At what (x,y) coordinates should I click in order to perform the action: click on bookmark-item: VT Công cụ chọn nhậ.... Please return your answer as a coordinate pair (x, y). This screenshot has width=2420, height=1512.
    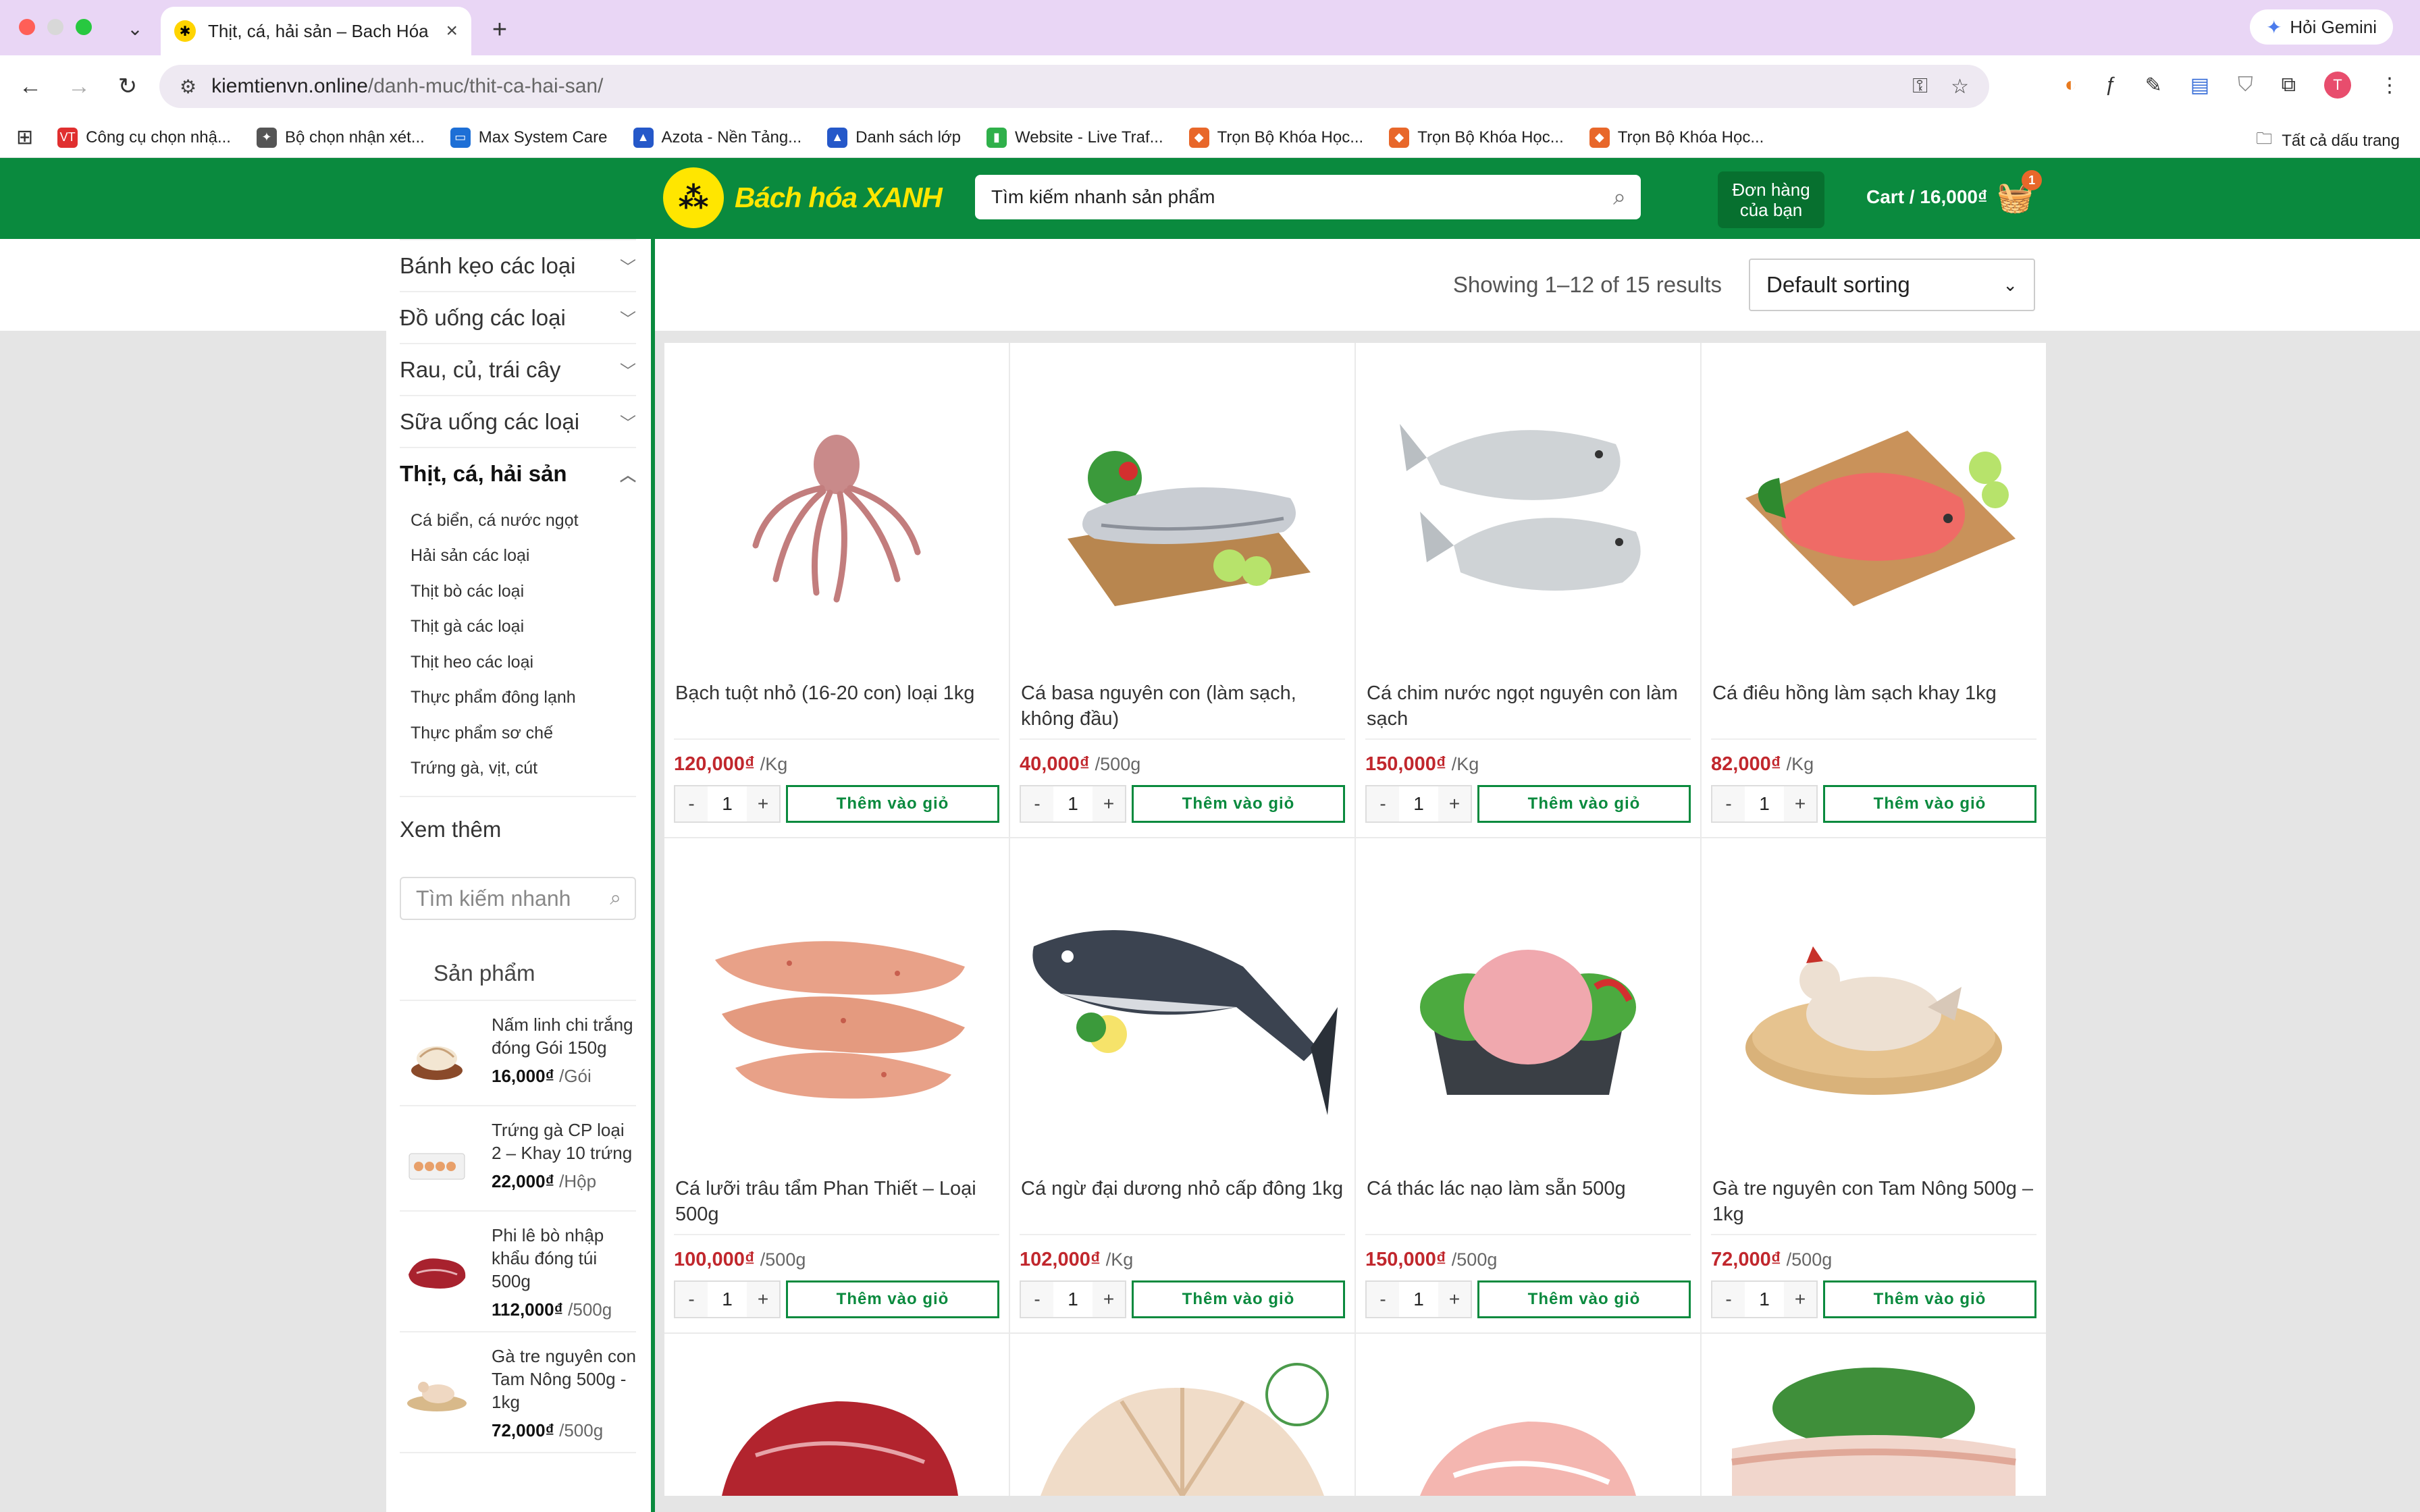
    Looking at the image, I should click on (144, 137).